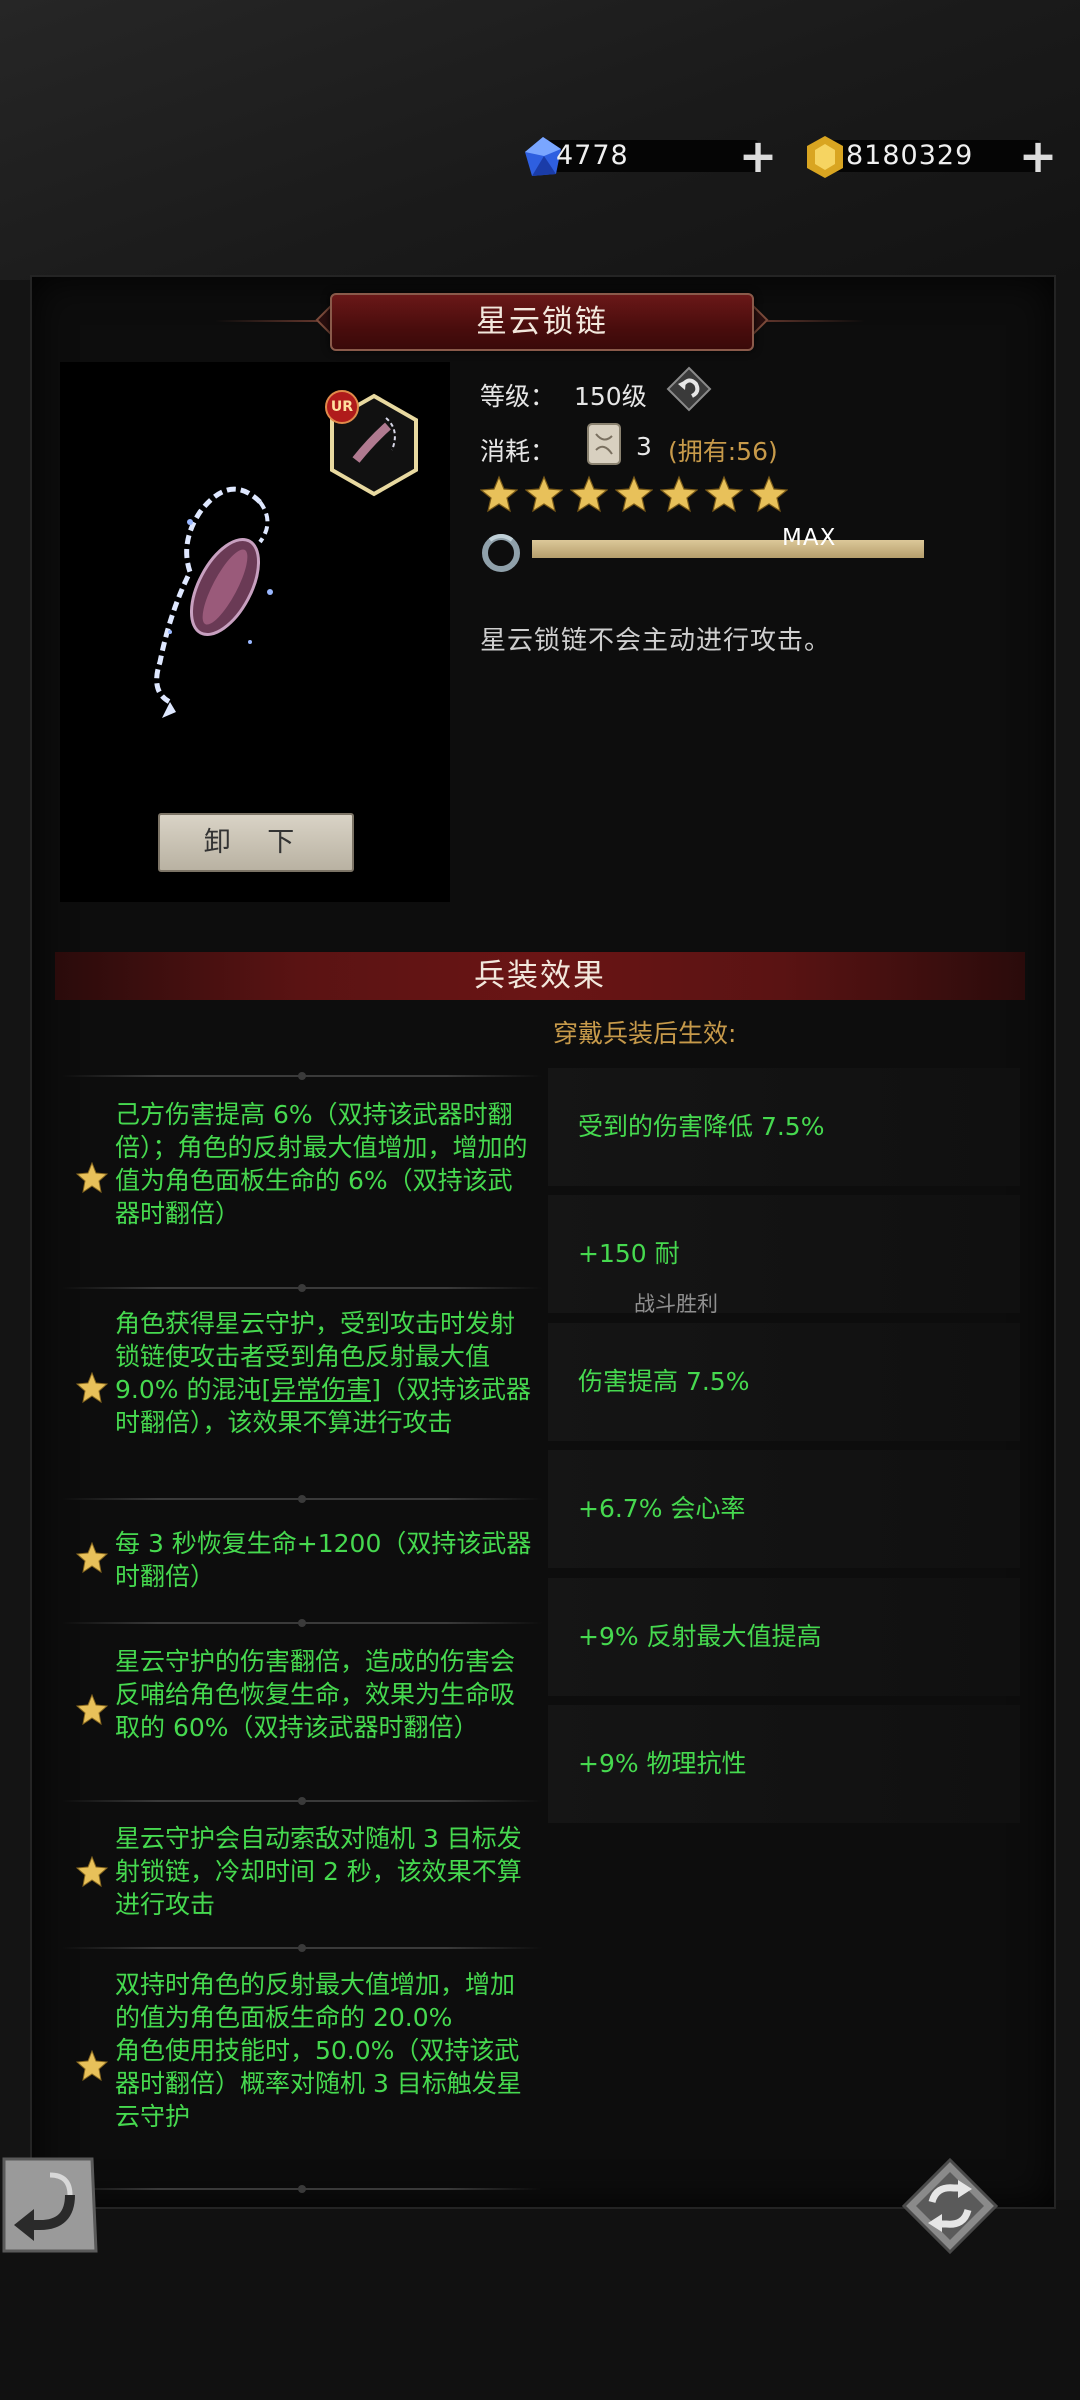 This screenshot has height=2400, width=1080. What do you see at coordinates (784, 1509) in the screenshot?
I see `bonus-item: +6.7% 会心率` at bounding box center [784, 1509].